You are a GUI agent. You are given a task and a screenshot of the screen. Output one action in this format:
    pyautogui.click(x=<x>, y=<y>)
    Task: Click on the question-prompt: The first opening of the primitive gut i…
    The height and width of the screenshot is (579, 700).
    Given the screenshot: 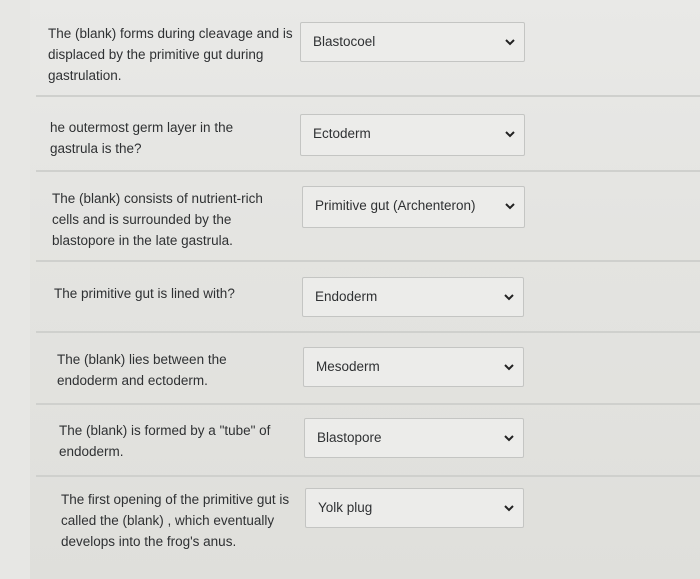 What is the action you would take?
    pyautogui.click(x=183, y=520)
    